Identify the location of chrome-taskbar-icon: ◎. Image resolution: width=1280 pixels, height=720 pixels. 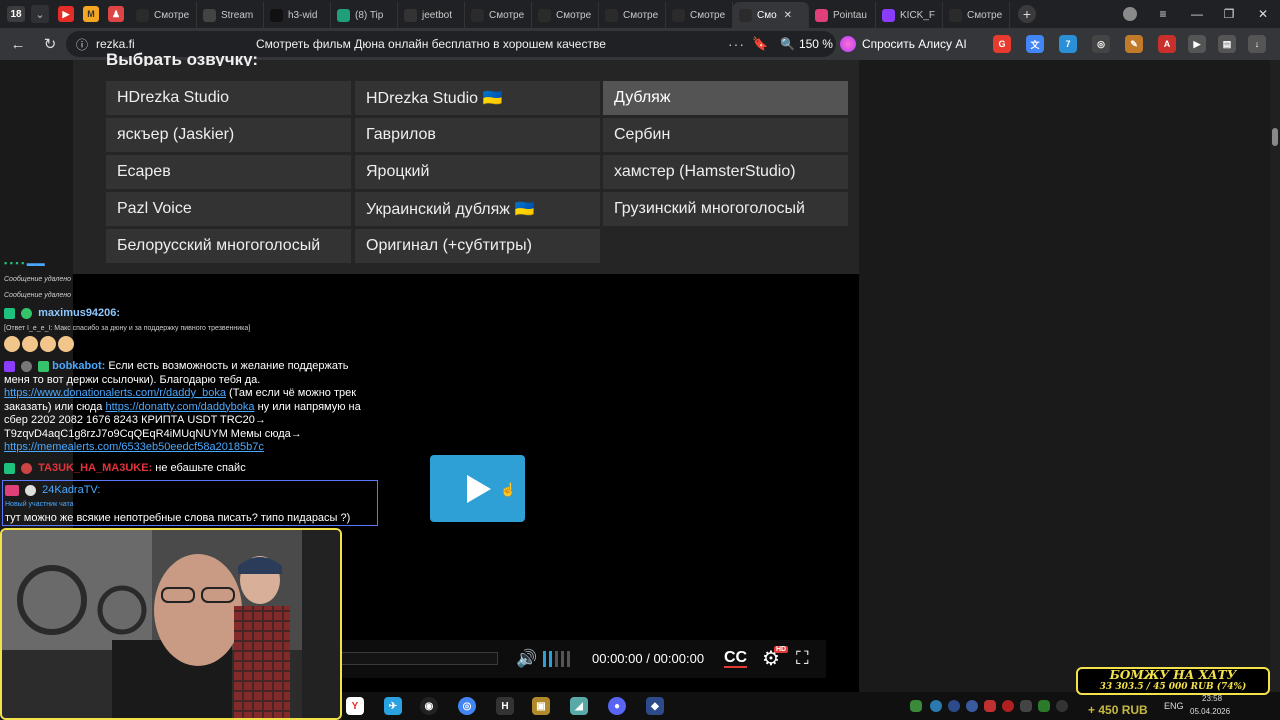
(467, 706).